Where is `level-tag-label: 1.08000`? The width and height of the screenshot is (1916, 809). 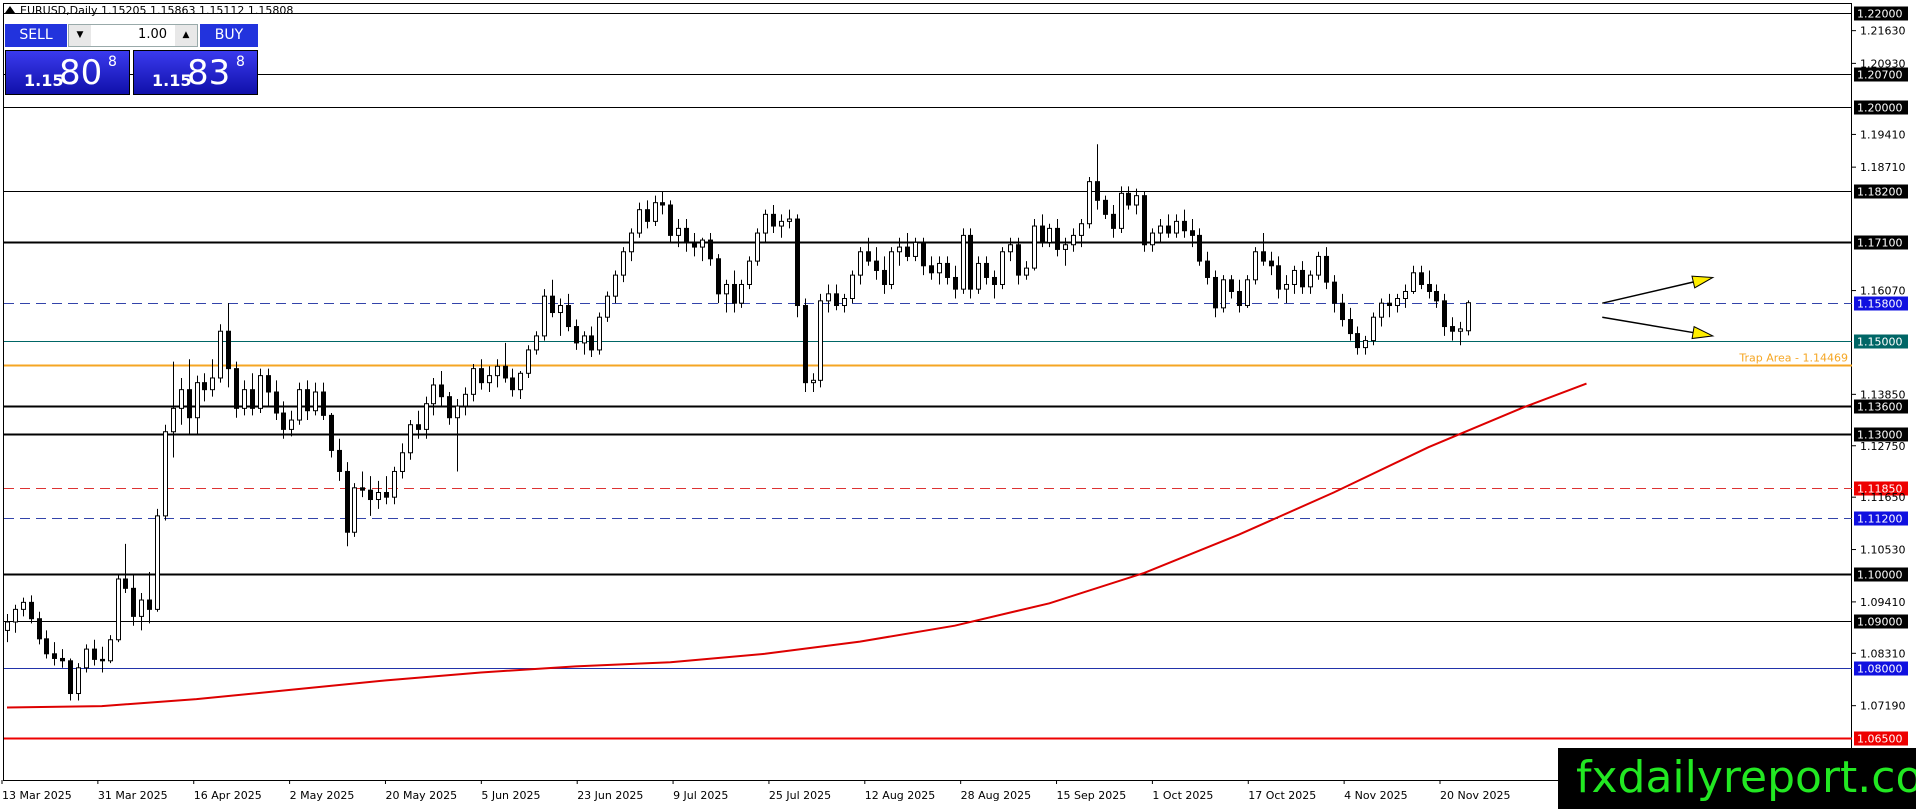 level-tag-label: 1.08000 is located at coordinates (1880, 669).